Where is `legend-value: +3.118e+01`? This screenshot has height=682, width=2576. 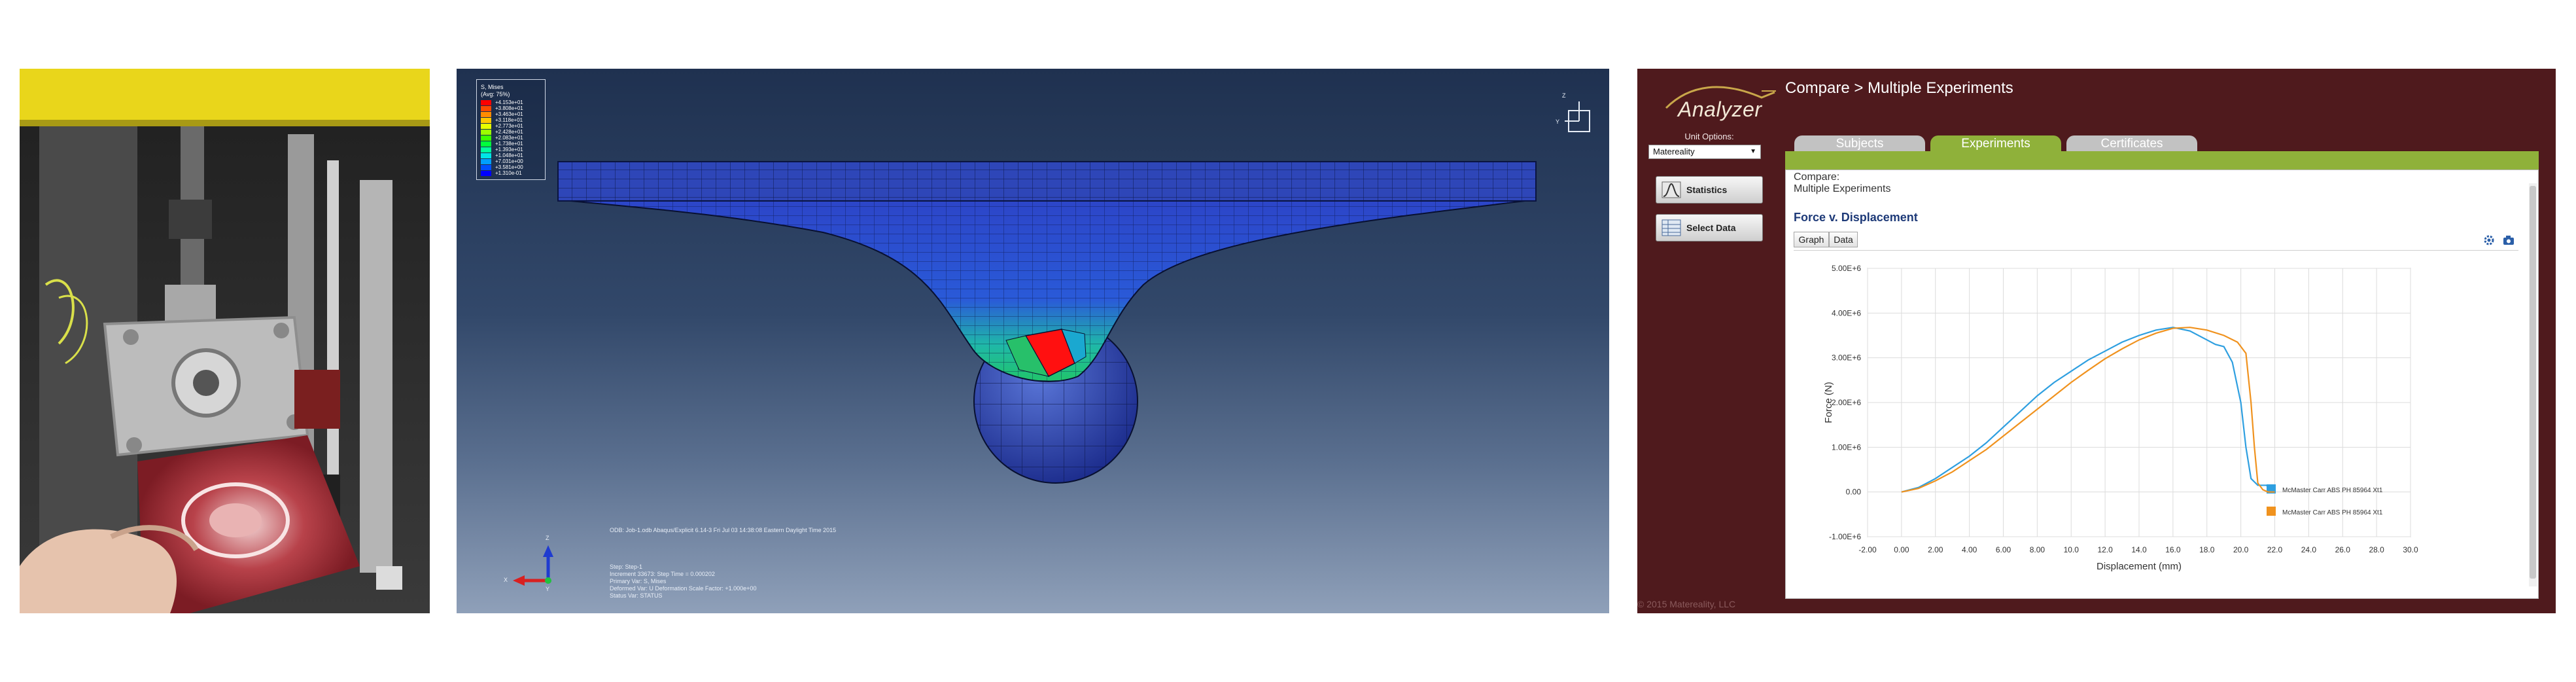 legend-value: +3.118e+01 is located at coordinates (509, 120).